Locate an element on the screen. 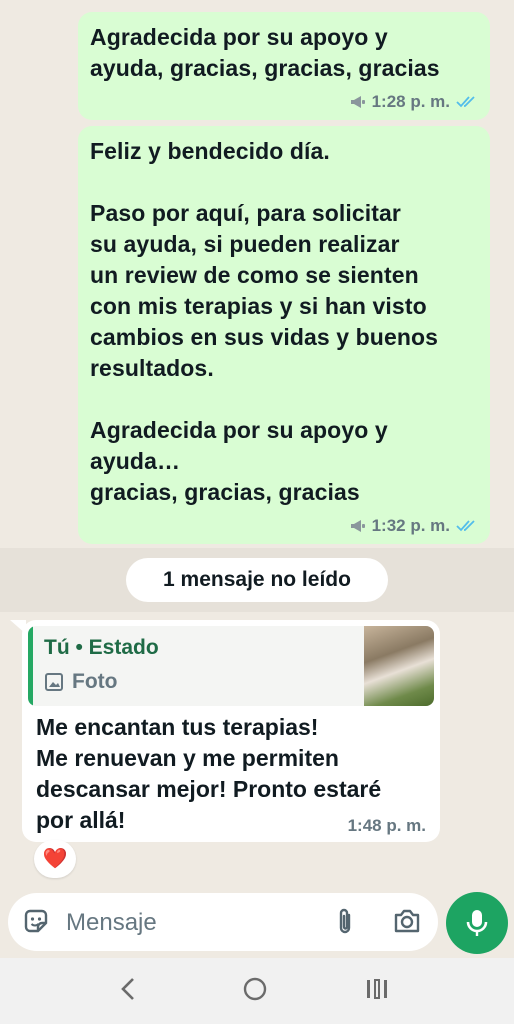 This screenshot has height=1024, width=514. camera-icon is located at coordinates (407, 921).